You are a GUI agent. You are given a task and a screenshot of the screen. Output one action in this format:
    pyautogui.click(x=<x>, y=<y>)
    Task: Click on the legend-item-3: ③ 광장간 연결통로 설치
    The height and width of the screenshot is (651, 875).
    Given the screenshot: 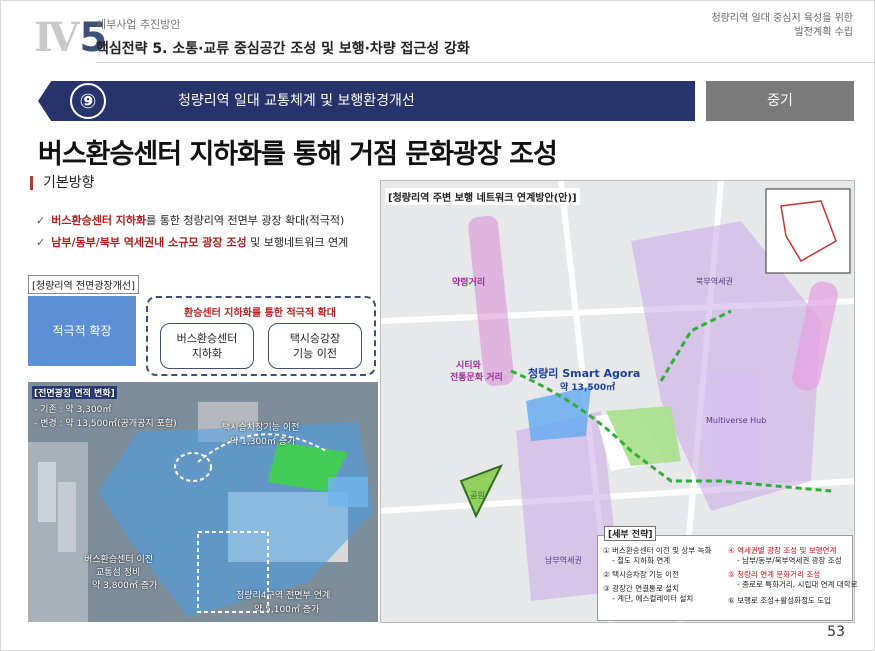 What is the action you would take?
    pyautogui.click(x=641, y=588)
    